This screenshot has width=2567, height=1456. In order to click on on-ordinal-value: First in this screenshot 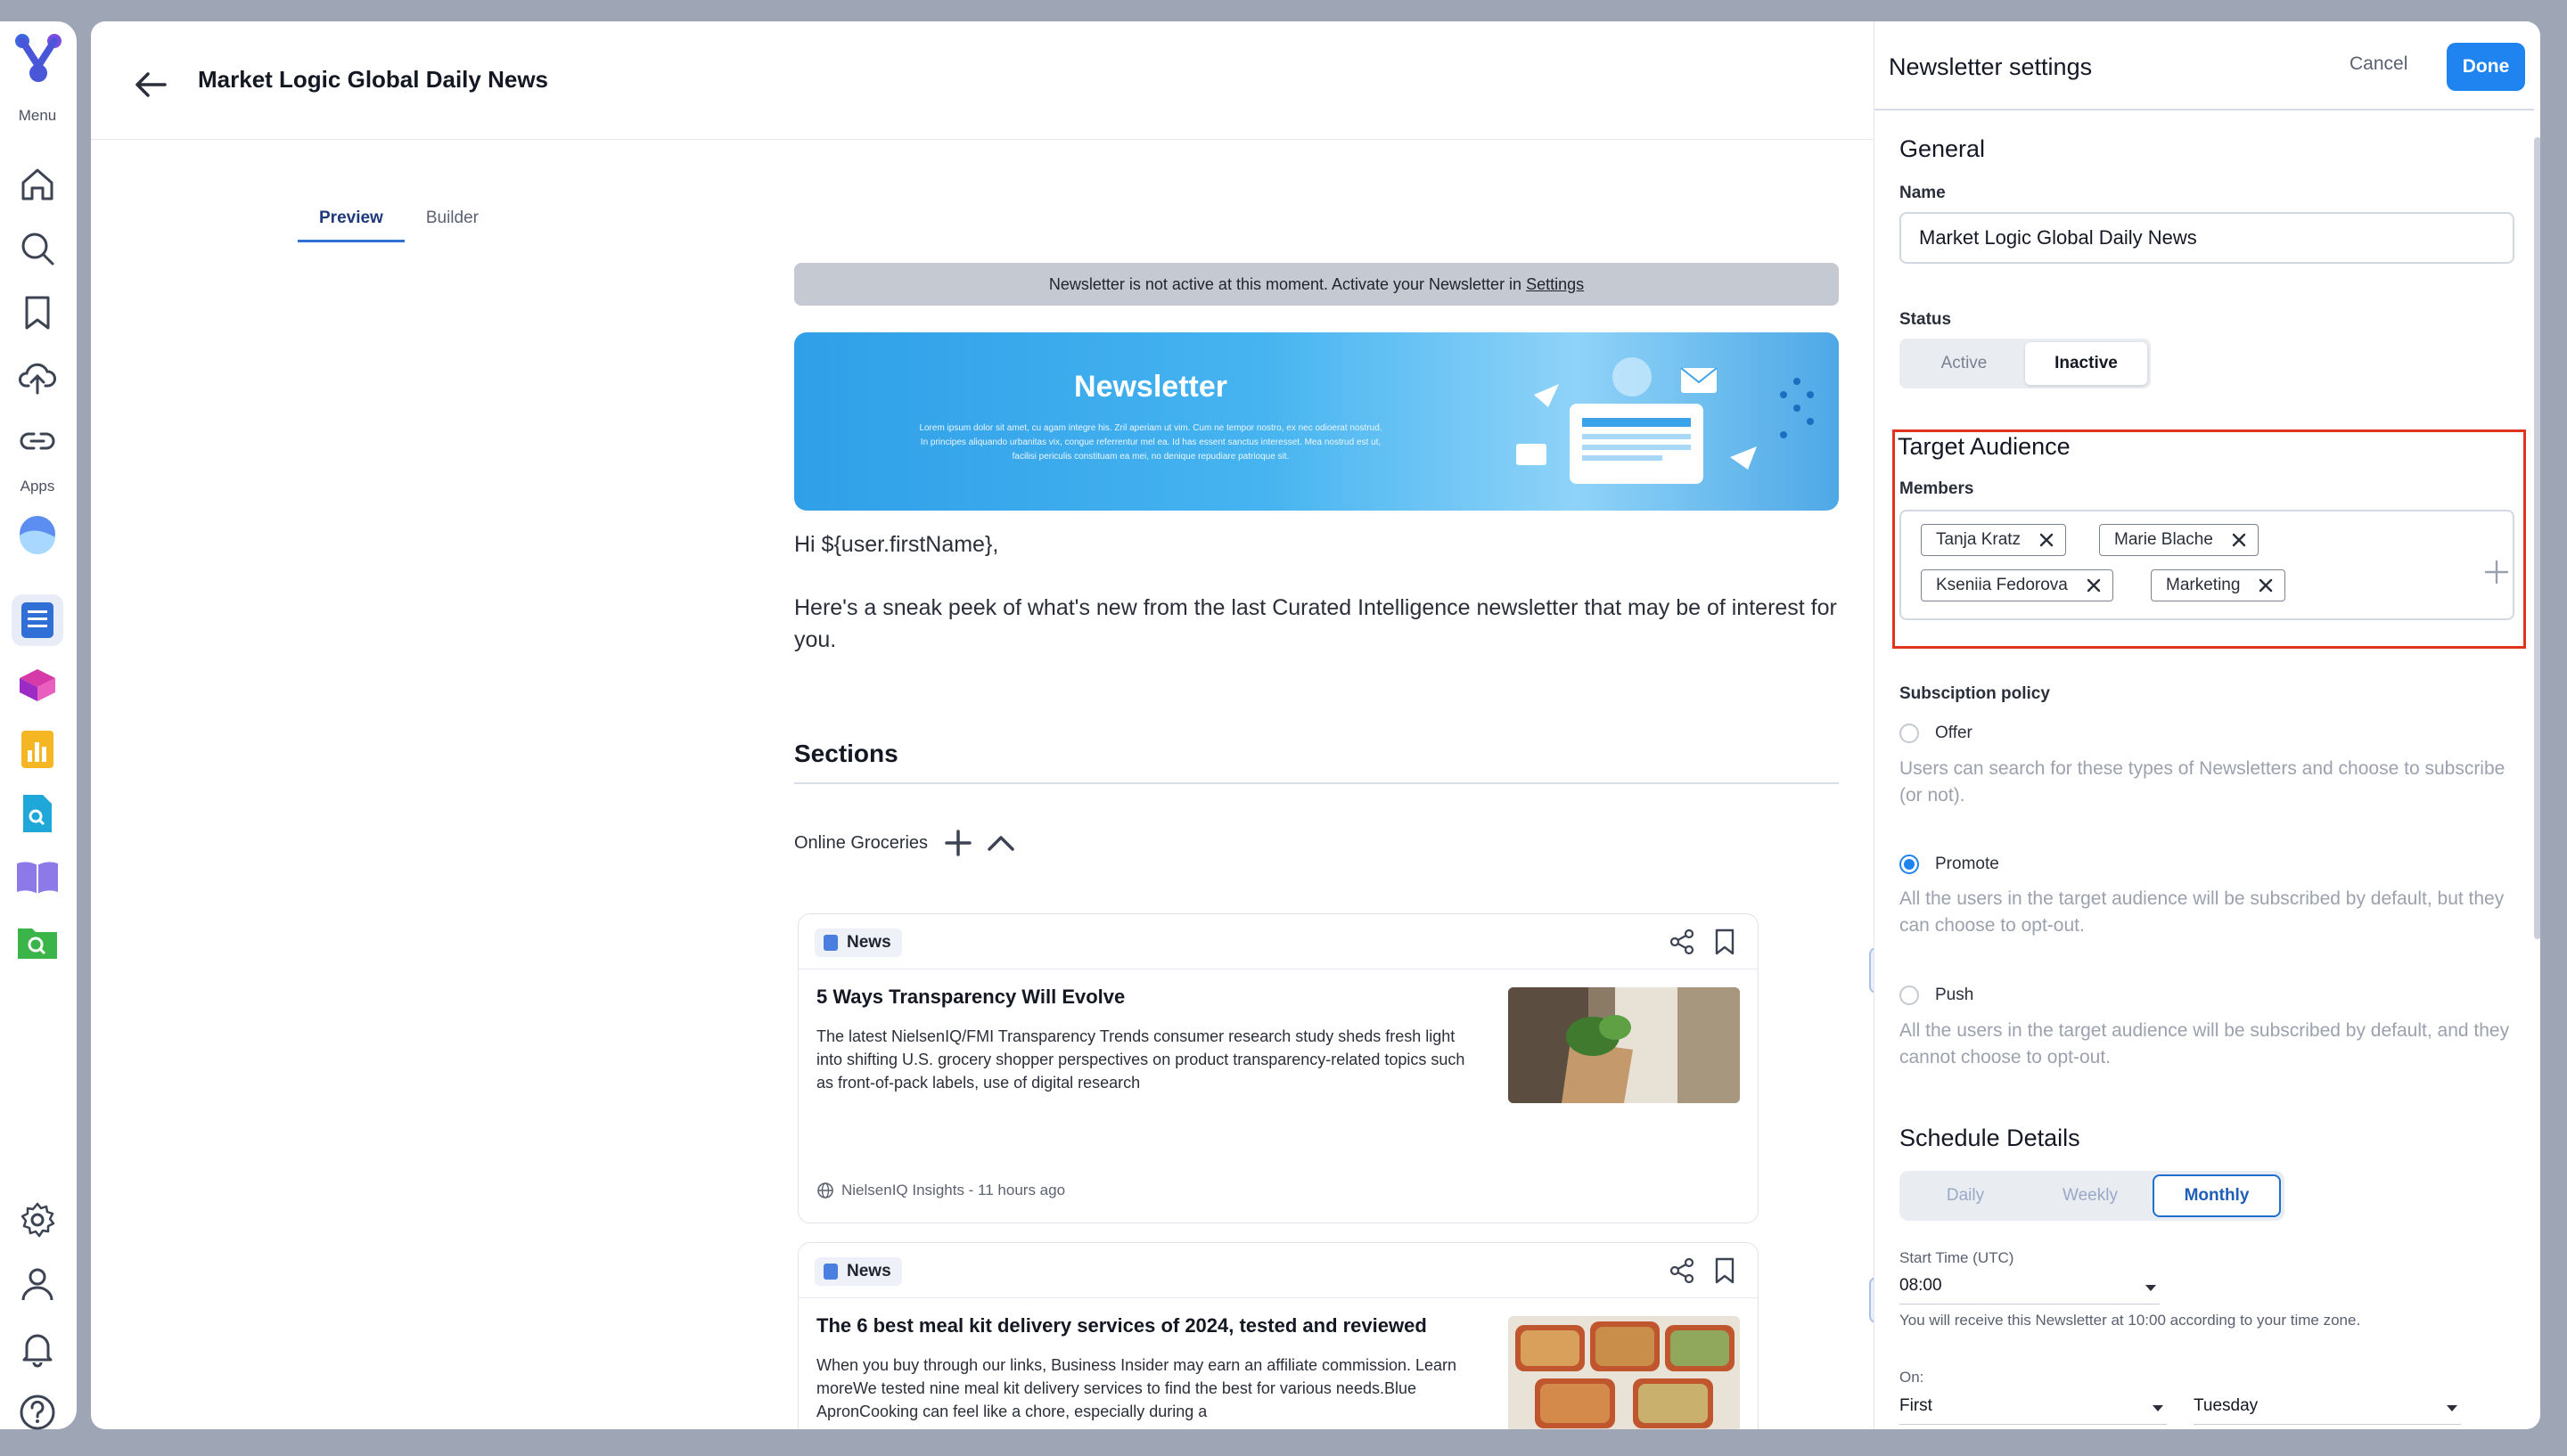, I will do `click(1915, 1405)`.